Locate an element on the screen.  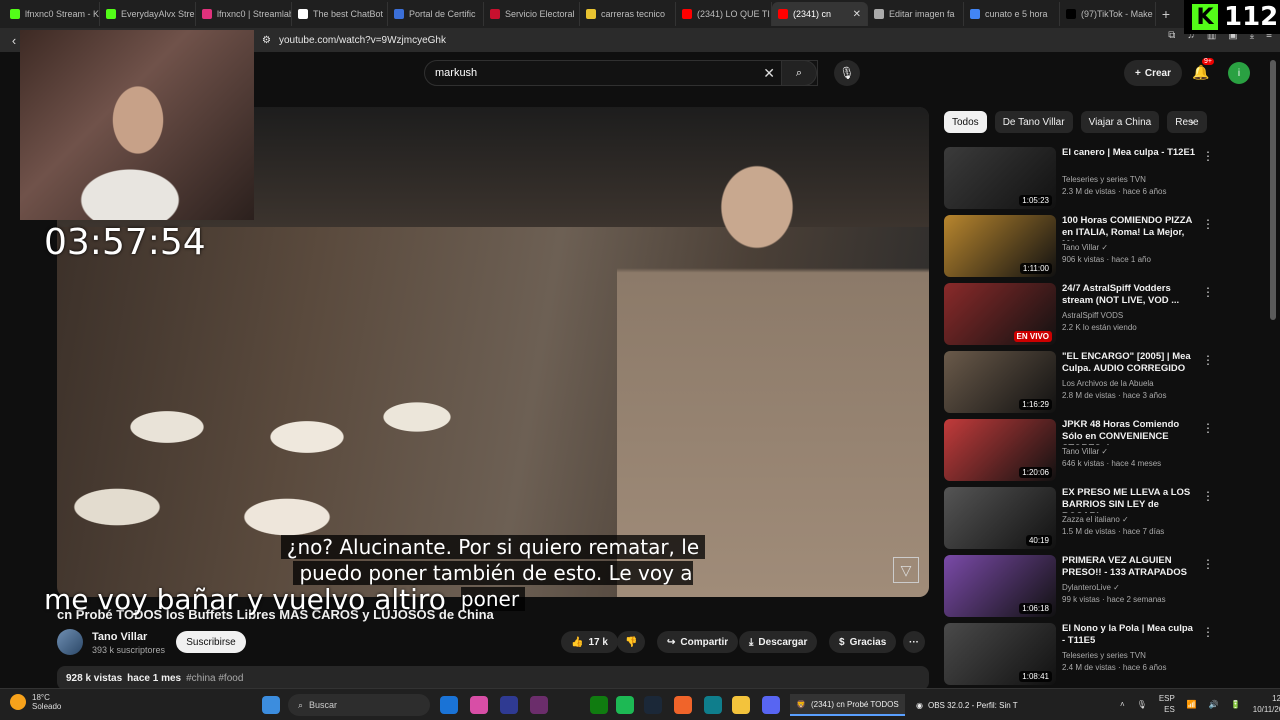
account-avatar: i is located at coordinates (1239, 73).